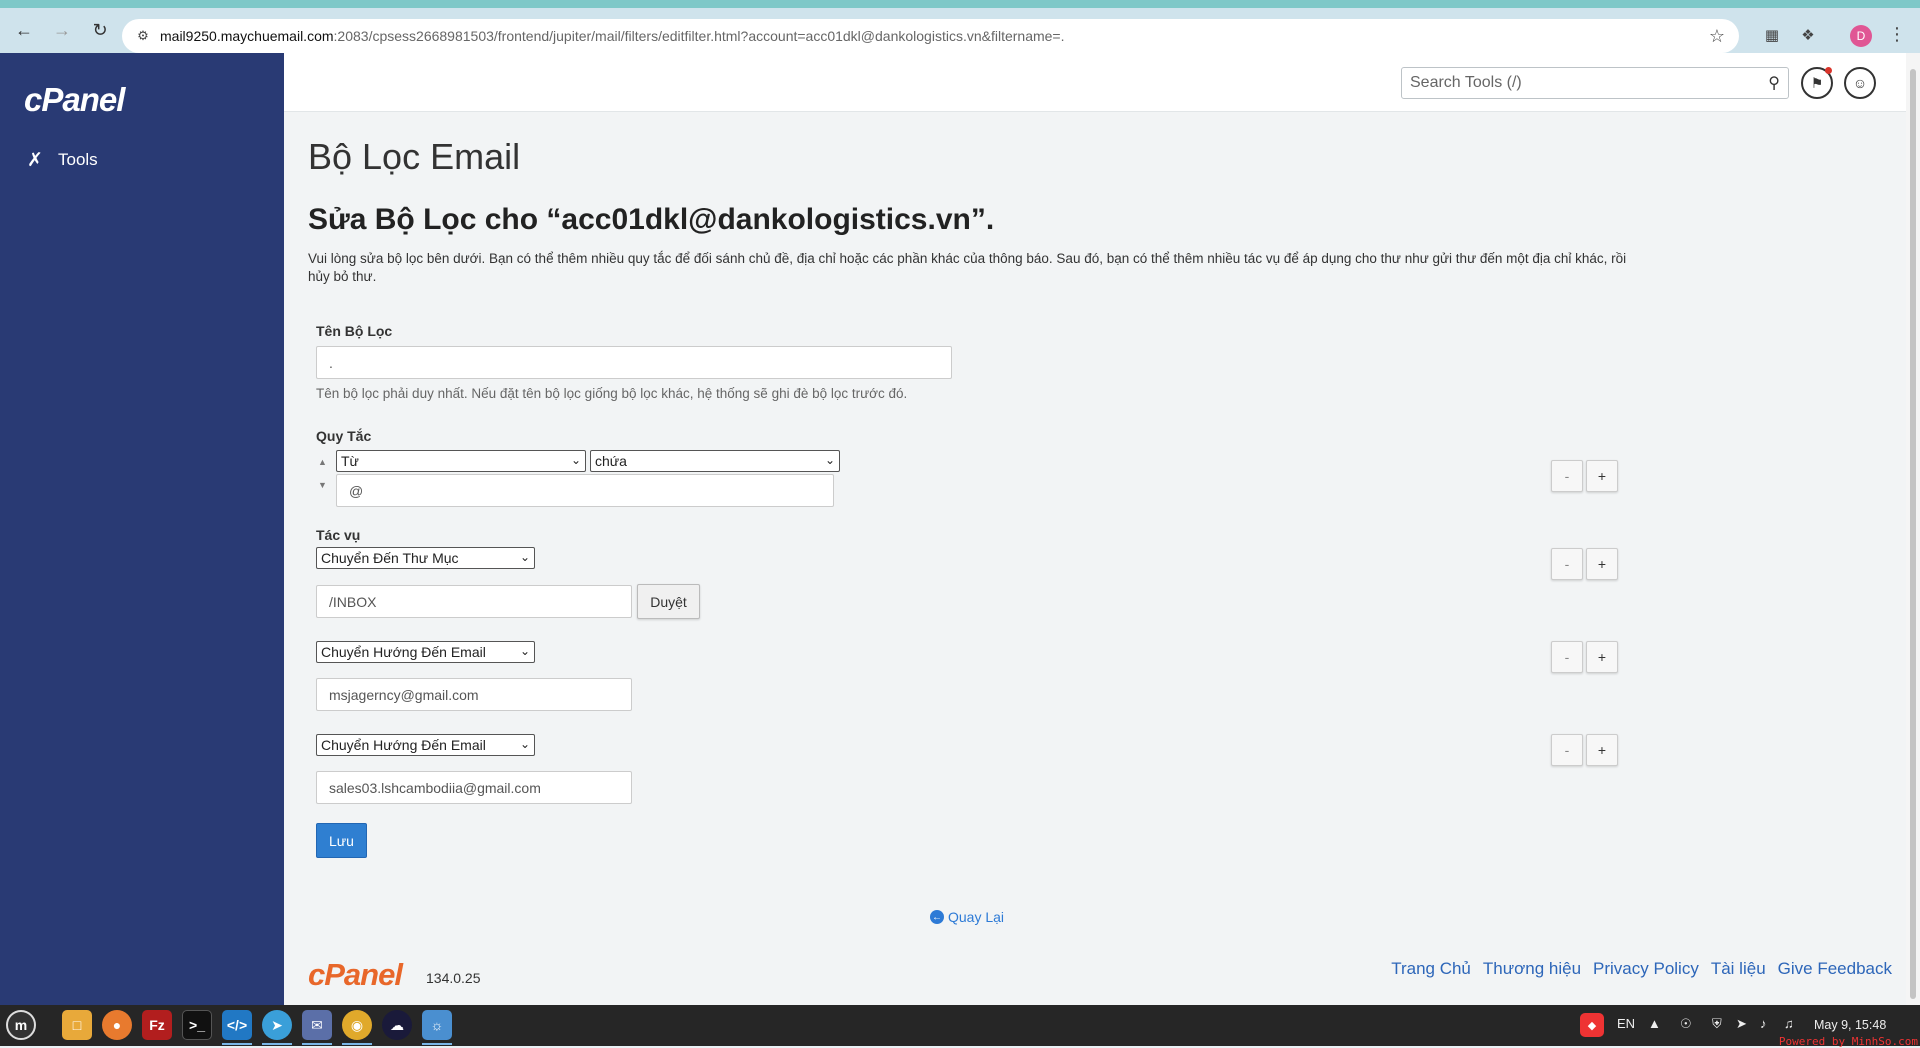  I want to click on rules-label: Quy Tắc, so click(344, 436).